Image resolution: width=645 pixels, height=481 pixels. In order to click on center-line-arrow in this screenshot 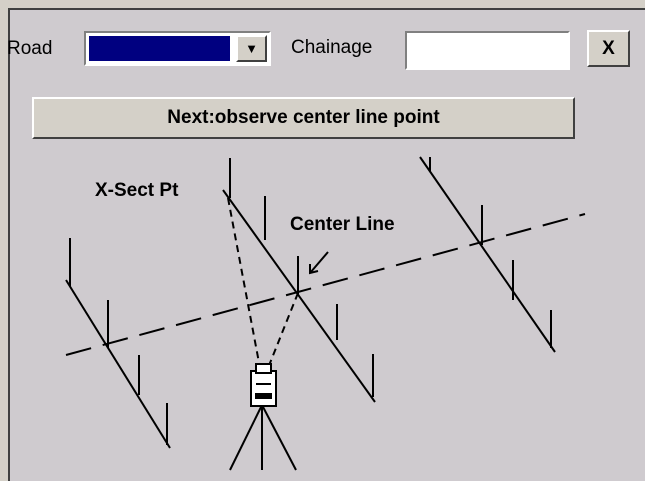, I will do `click(319, 262)`.